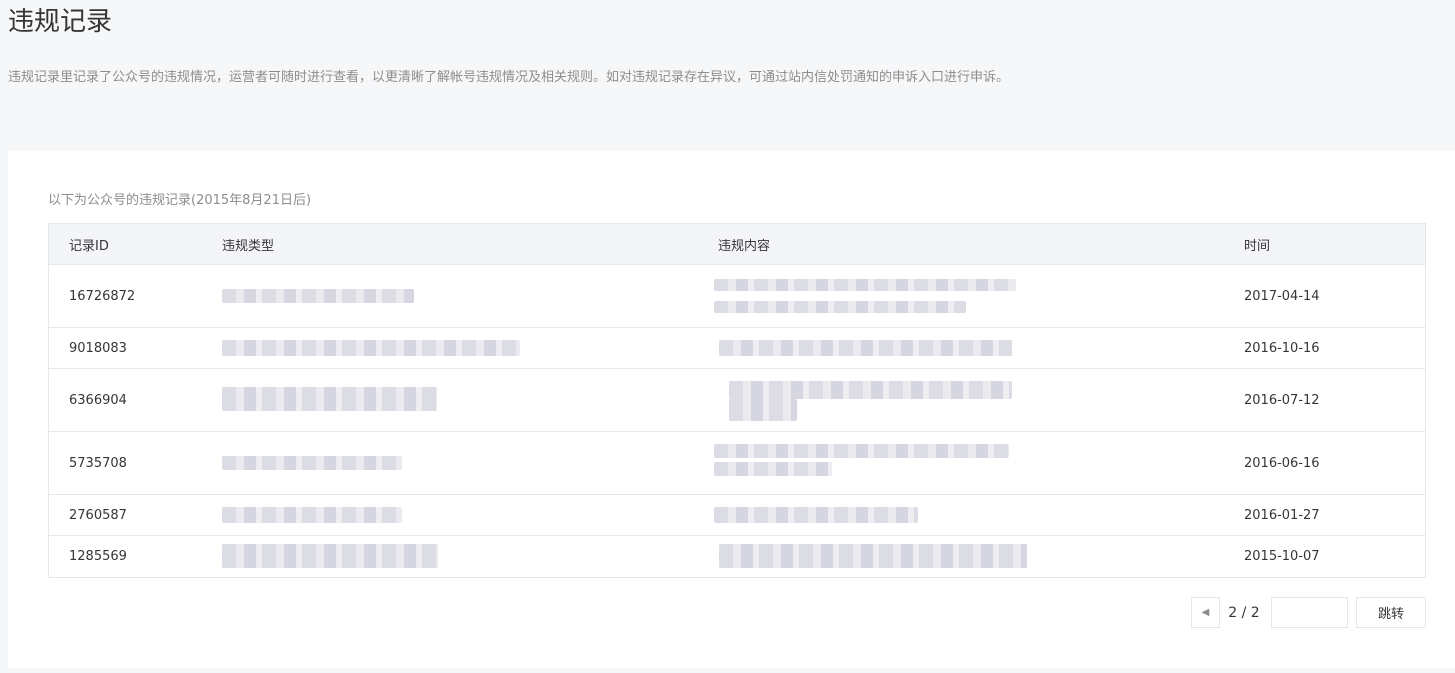 The image size is (1455, 673). I want to click on column-header-time: 时间, so click(1257, 246).